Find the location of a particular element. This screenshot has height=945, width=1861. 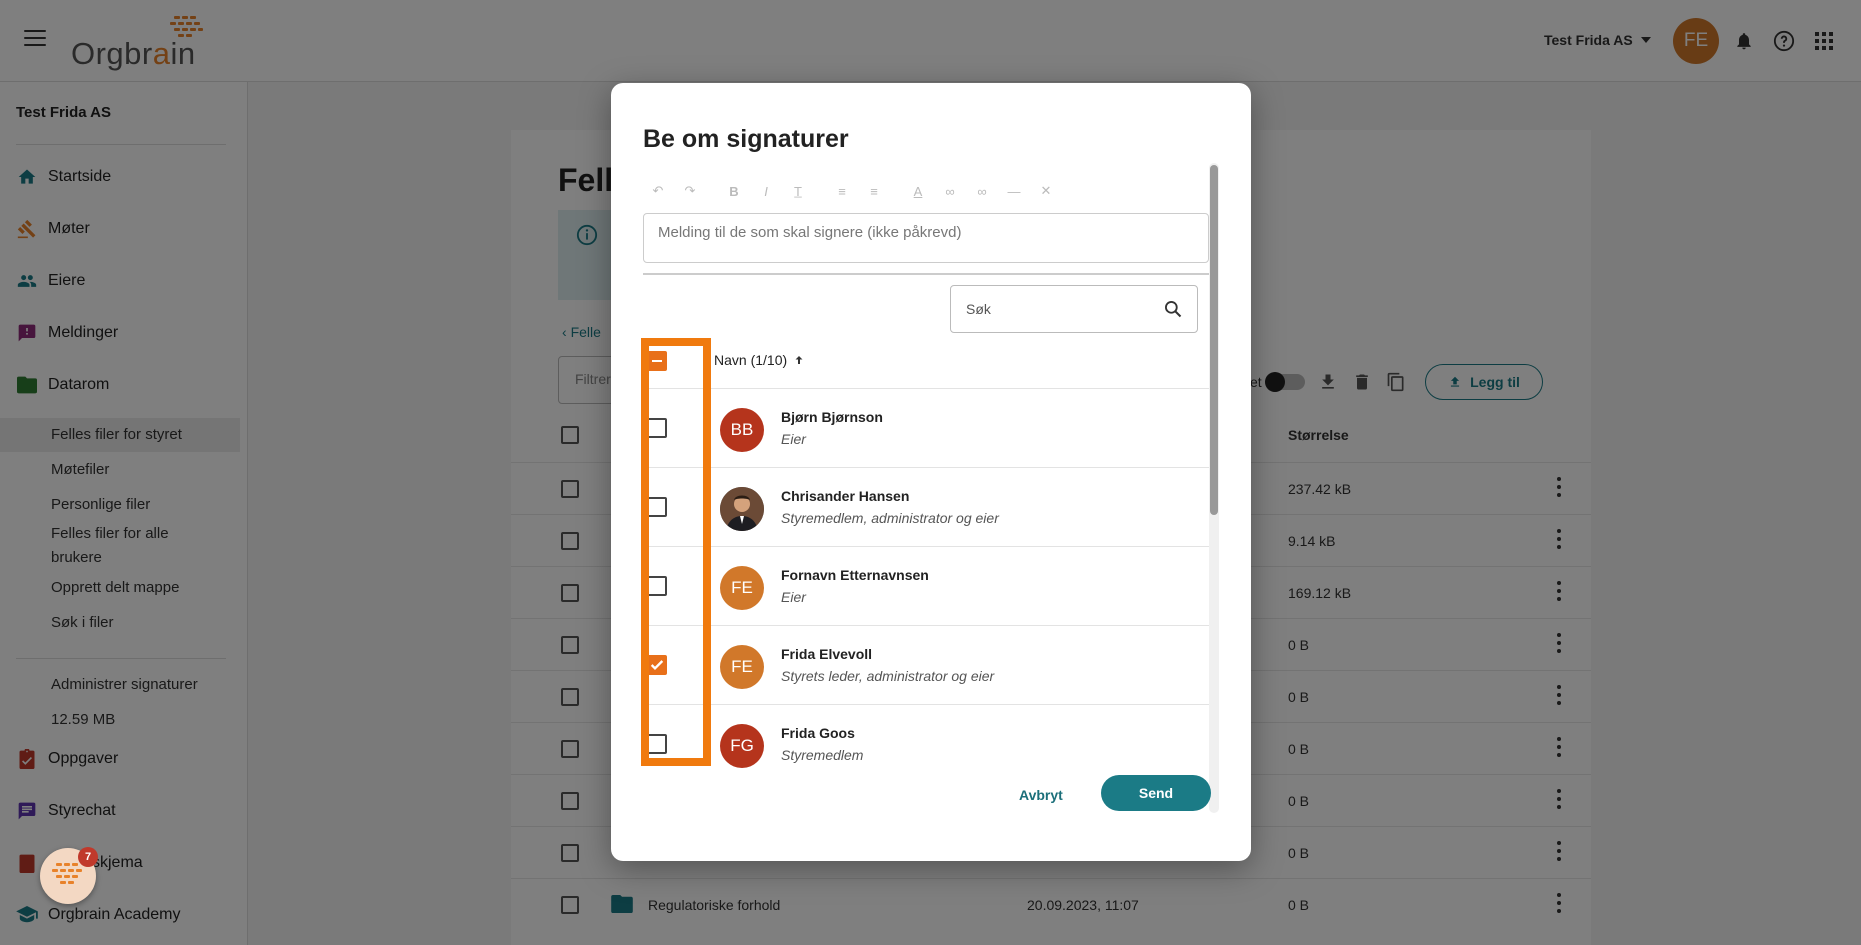

person-role: Styremedlem is located at coordinates (822, 755).